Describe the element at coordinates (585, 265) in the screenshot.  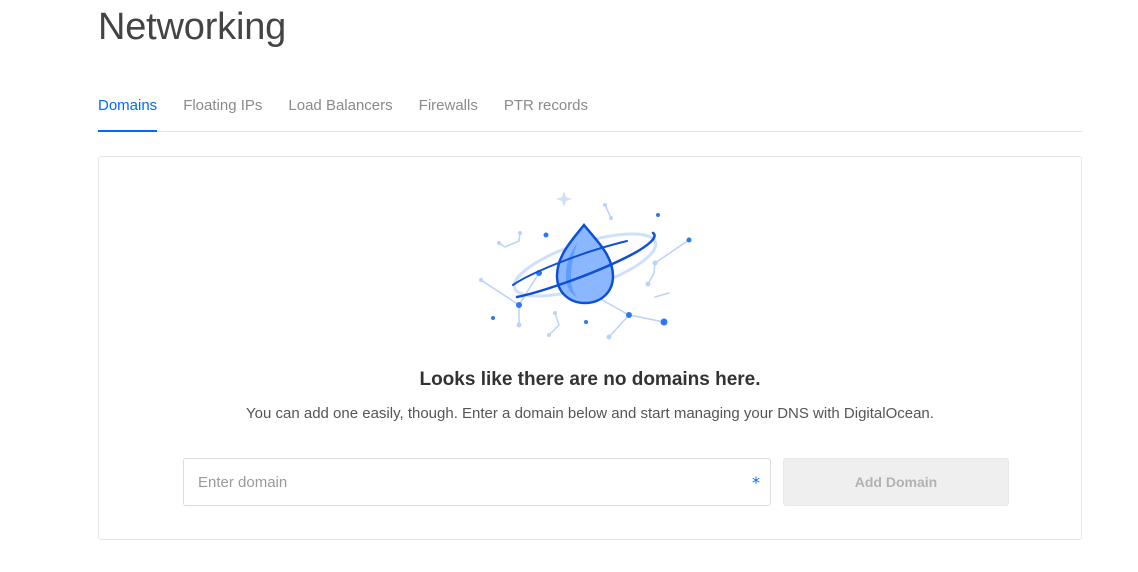
I see `water-drop-planet-illustration` at that location.